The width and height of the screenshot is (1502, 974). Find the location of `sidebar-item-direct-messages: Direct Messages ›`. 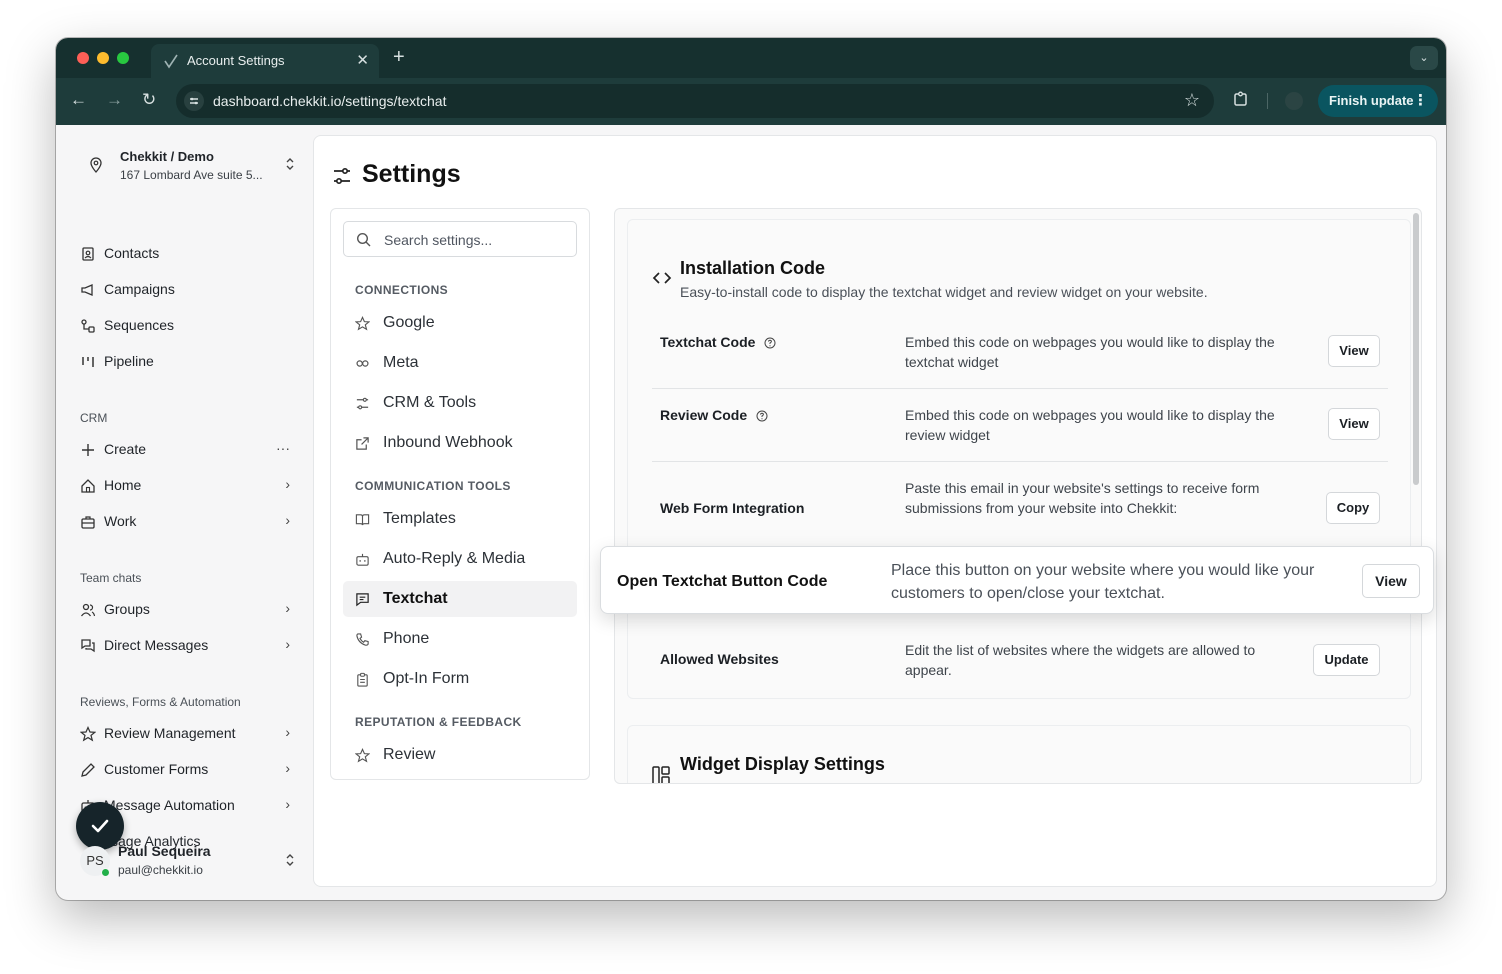

sidebar-item-direct-messages: Direct Messages › is located at coordinates (185, 646).